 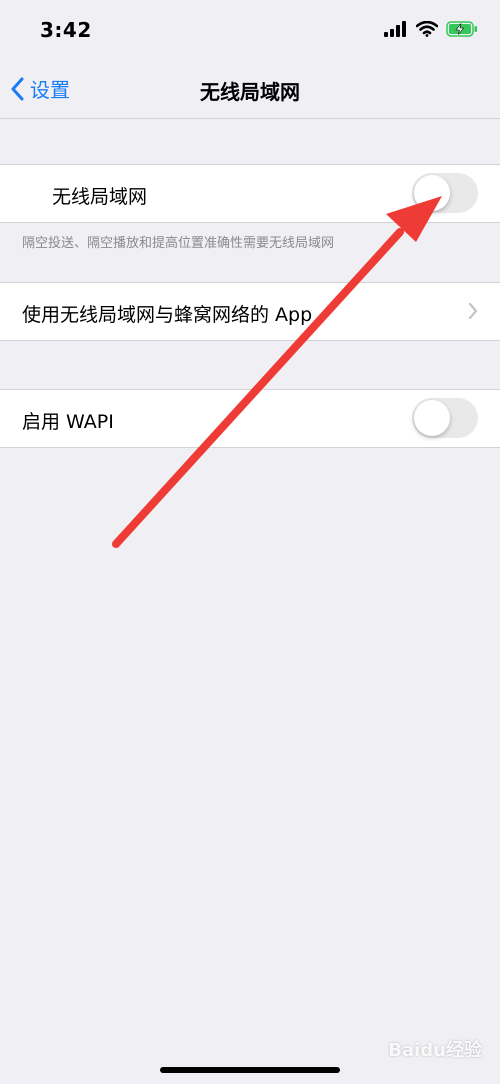 I want to click on wapi-switch, so click(x=445, y=418).